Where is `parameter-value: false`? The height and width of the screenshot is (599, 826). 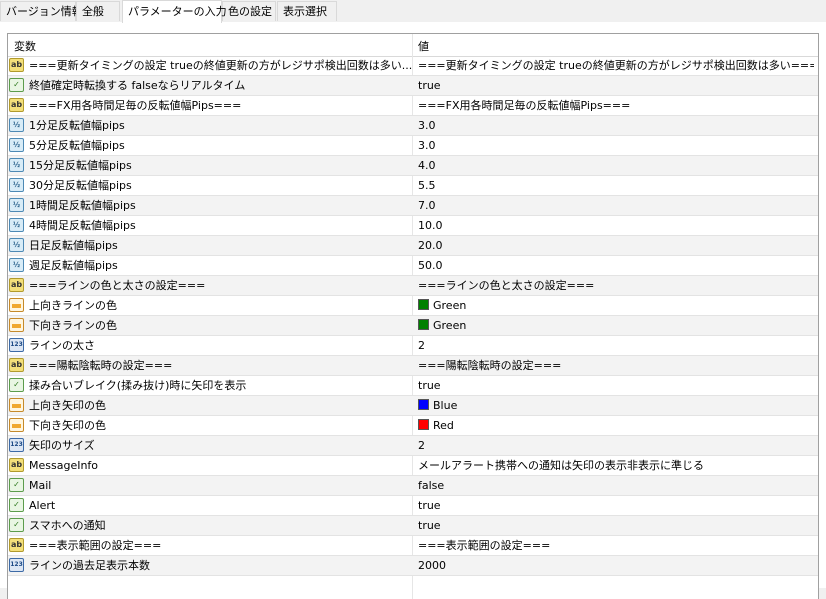
parameter-value: false is located at coordinates (431, 485).